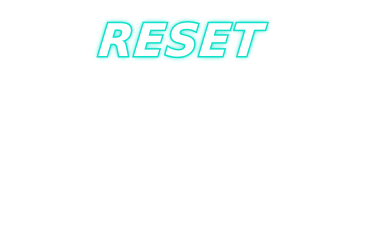 This screenshot has width=365, height=240. I want to click on reset-button: RESET, so click(181, 40).